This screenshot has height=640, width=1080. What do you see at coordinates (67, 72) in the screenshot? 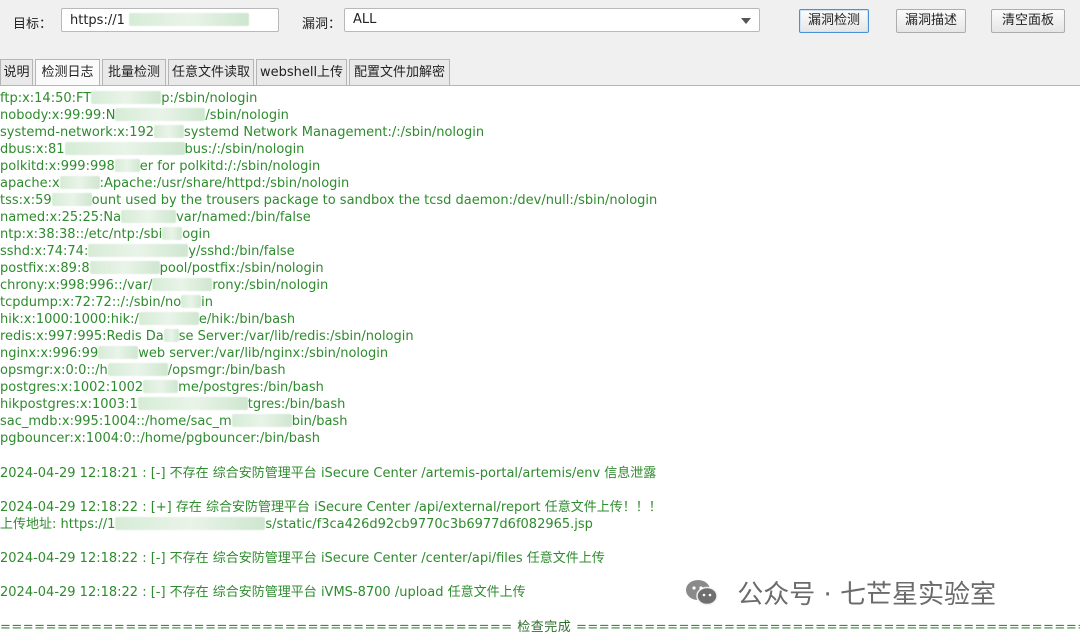
I see `tab-detect-log: 检测日志` at bounding box center [67, 72].